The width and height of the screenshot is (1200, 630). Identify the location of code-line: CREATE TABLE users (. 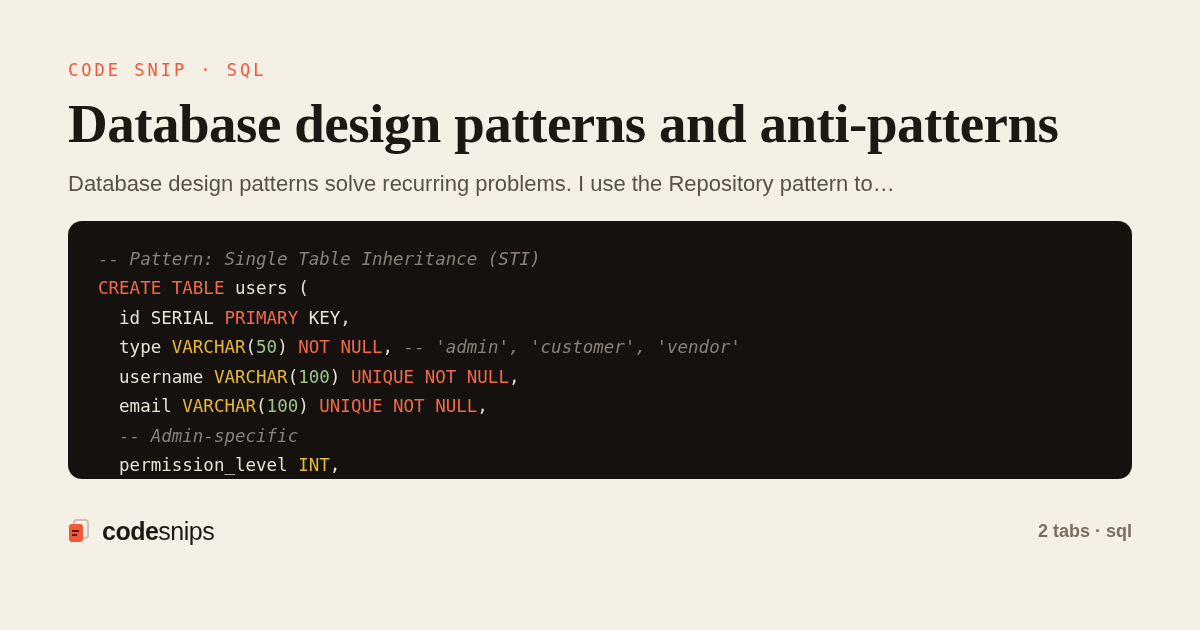
(203, 288).